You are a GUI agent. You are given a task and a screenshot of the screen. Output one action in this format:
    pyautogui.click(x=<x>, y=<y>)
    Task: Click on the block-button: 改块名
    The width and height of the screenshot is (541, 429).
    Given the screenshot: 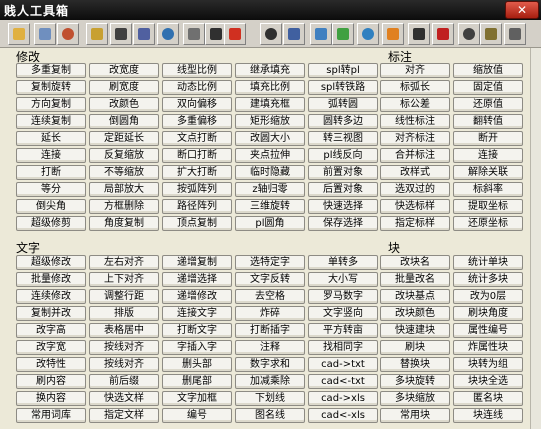 What is the action you would take?
    pyautogui.click(x=415, y=262)
    